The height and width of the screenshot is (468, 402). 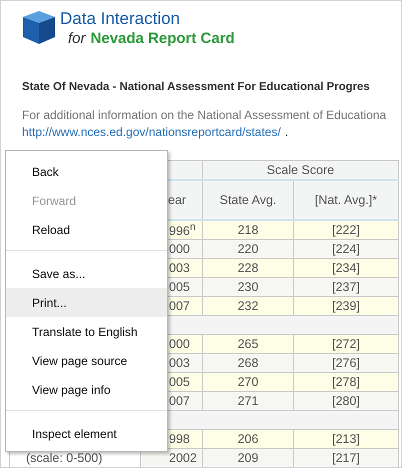 I want to click on app-subtitle-prefix: for, so click(x=77, y=38).